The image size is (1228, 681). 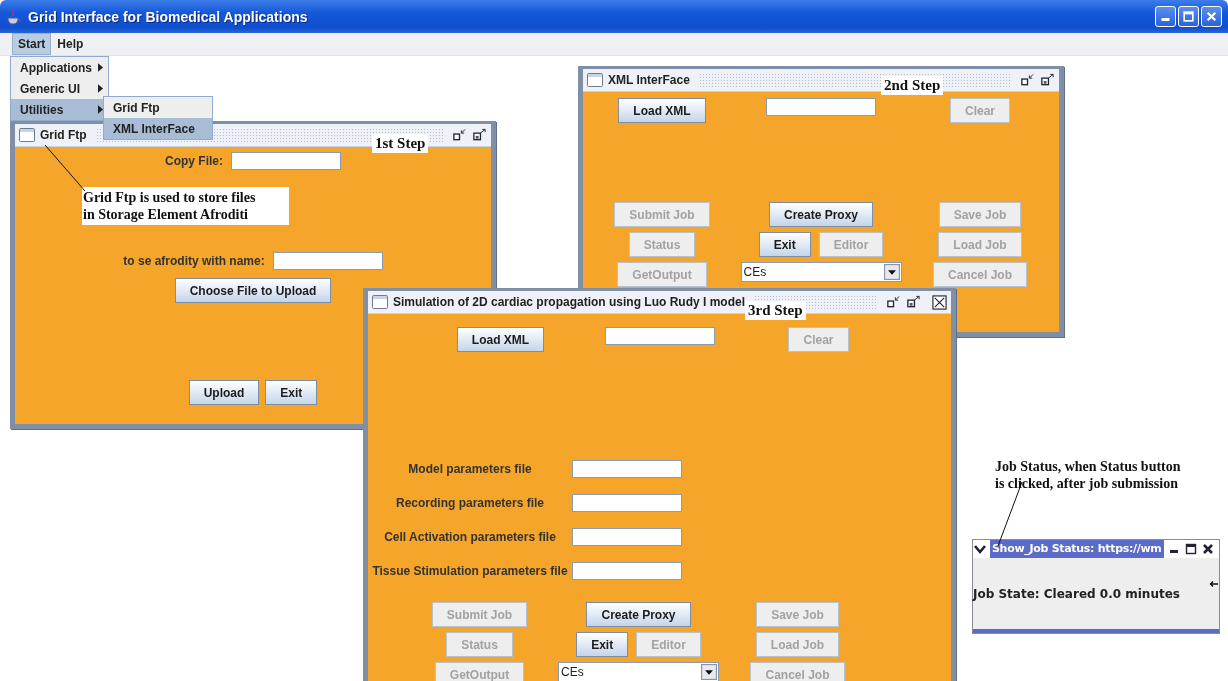 What do you see at coordinates (912, 85) in the screenshot?
I see `step-label: 2nd Step` at bounding box center [912, 85].